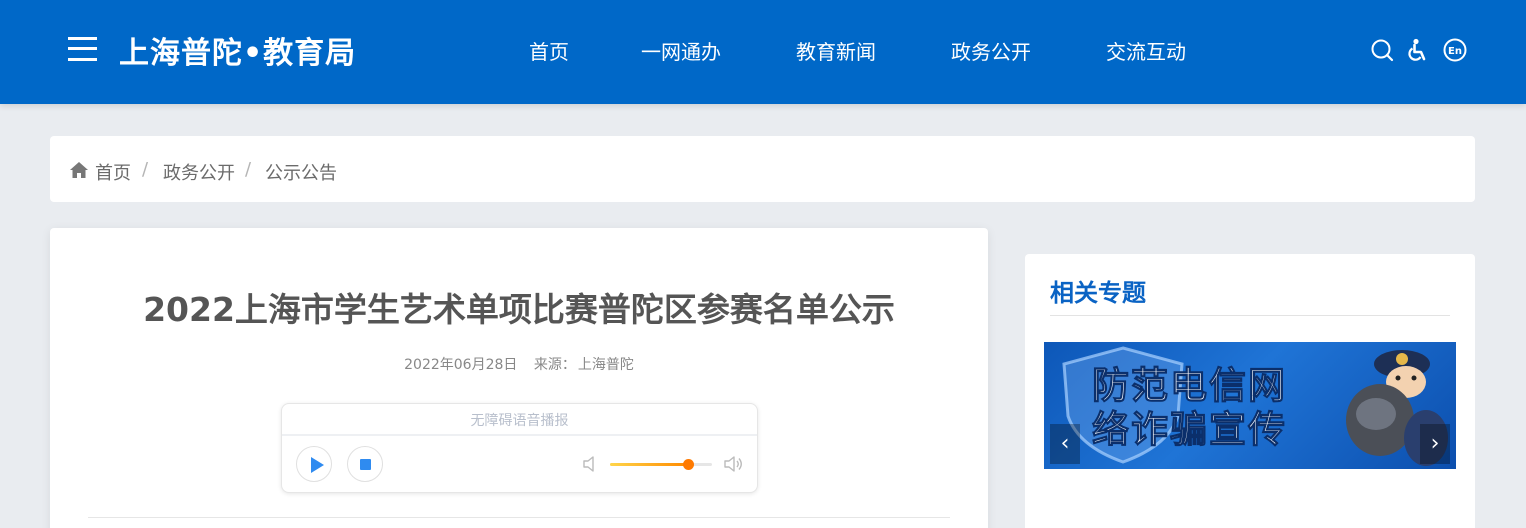  Describe the element at coordinates (1382, 50) in the screenshot. I see `search-icon` at that location.